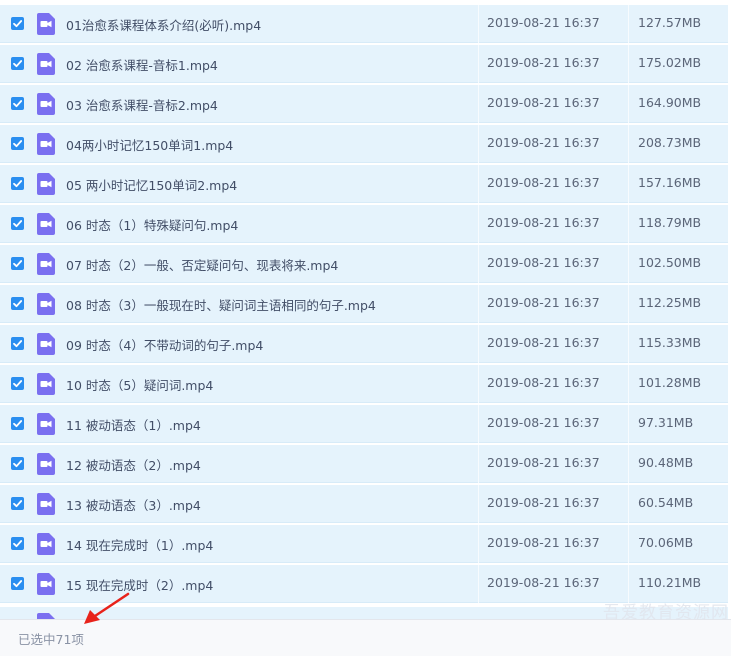  I want to click on file-size: 115.33MB, so click(670, 342).